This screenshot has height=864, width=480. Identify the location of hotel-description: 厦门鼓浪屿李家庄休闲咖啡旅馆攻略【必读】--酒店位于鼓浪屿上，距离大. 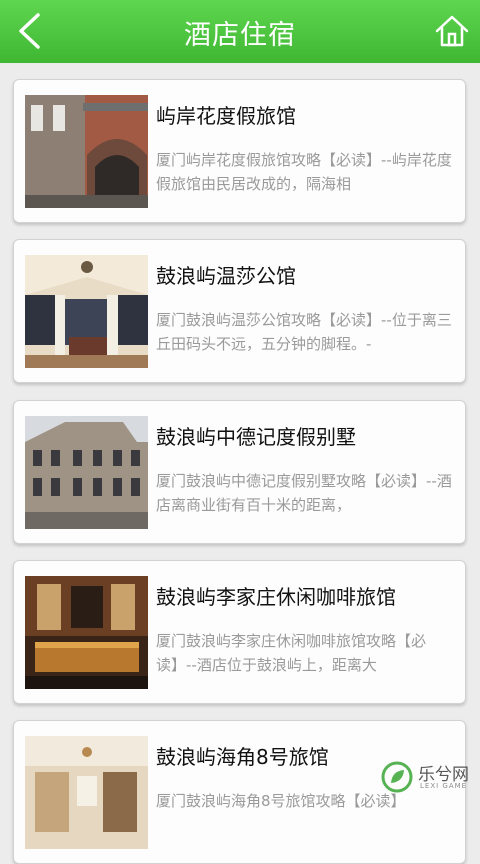
(291, 653).